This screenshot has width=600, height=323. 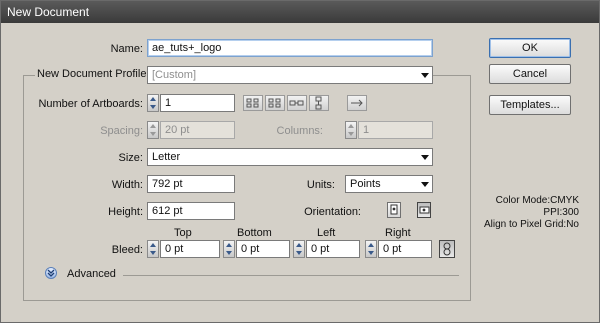 What do you see at coordinates (394, 210) in the screenshot?
I see `portrait-orientation-button` at bounding box center [394, 210].